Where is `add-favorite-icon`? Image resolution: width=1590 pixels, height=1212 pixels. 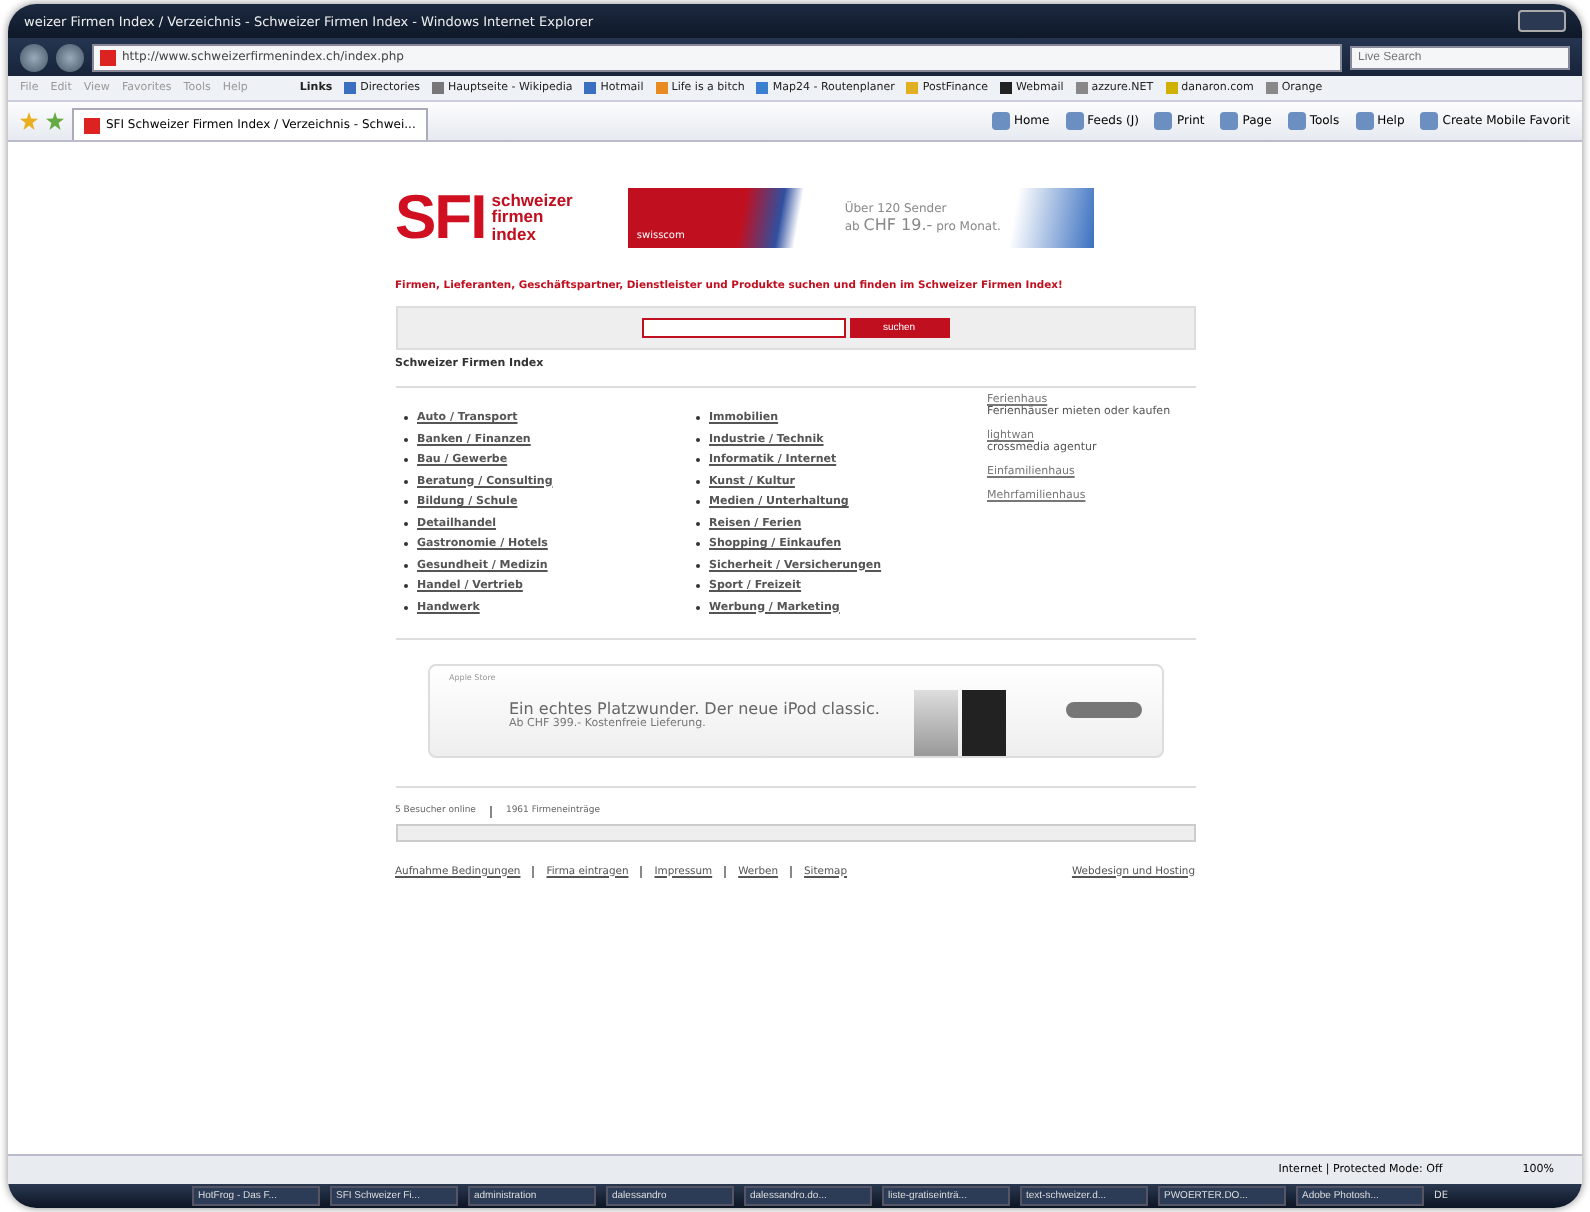
add-favorite-icon is located at coordinates (55, 121).